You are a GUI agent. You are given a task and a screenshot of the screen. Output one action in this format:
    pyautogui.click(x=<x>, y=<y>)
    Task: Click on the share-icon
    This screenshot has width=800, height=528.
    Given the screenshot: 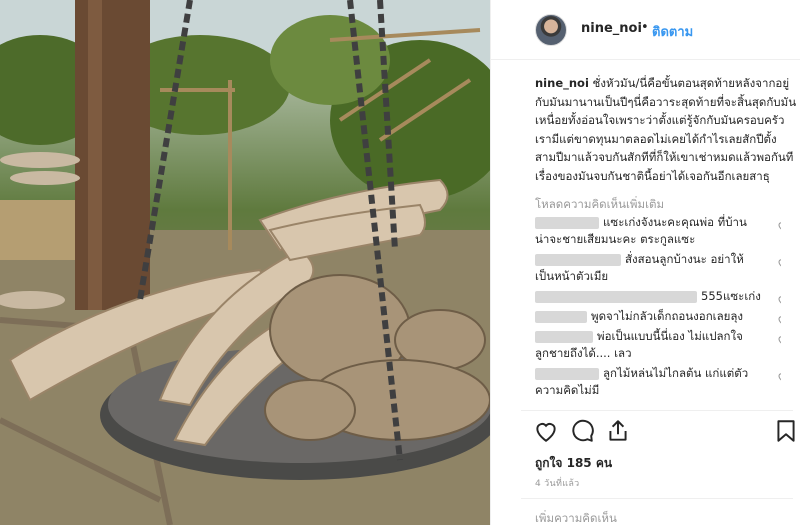 What is the action you would take?
    pyautogui.click(x=618, y=431)
    